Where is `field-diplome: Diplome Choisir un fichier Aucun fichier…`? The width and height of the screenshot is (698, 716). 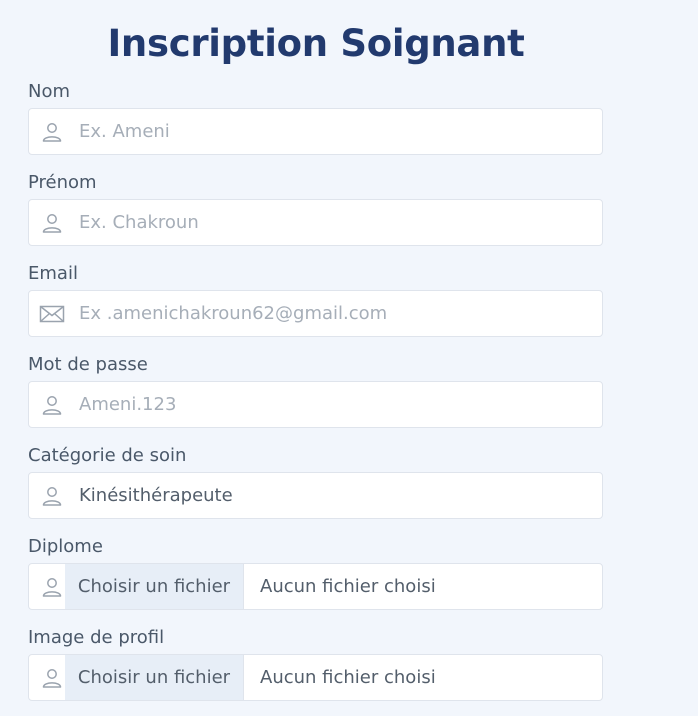 field-diplome: Diplome Choisir un fichier Aucun fichier… is located at coordinates (315, 578).